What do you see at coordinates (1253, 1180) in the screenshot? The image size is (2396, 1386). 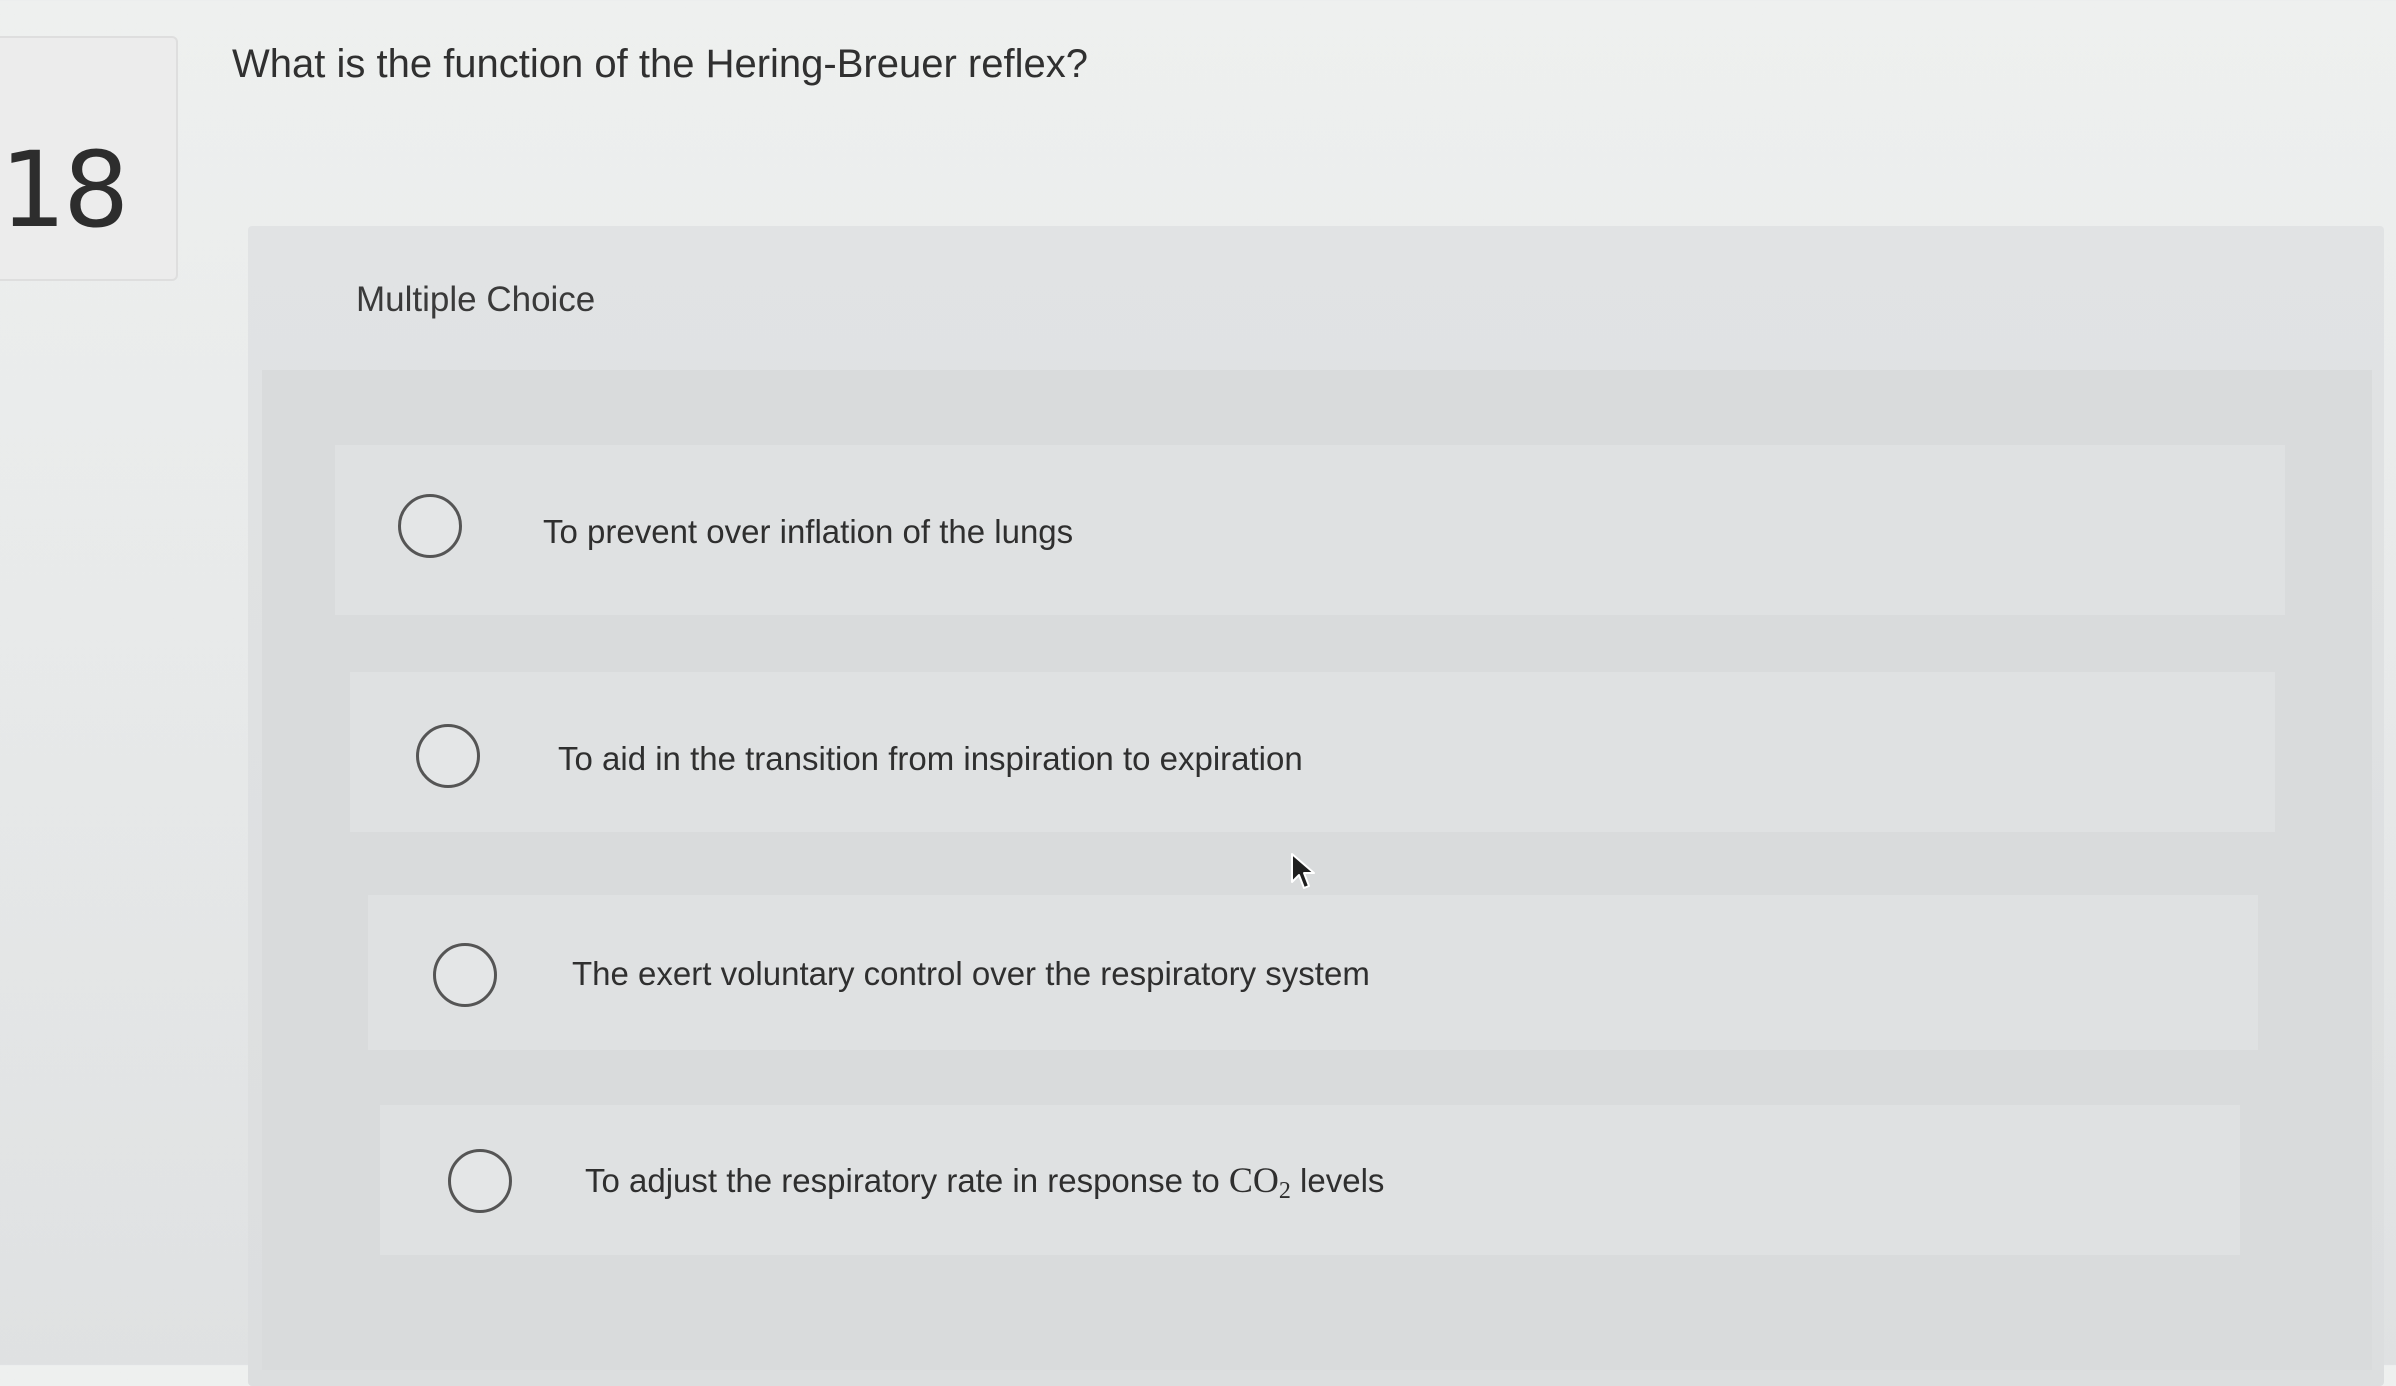 I see `co2-formula-base: CO` at bounding box center [1253, 1180].